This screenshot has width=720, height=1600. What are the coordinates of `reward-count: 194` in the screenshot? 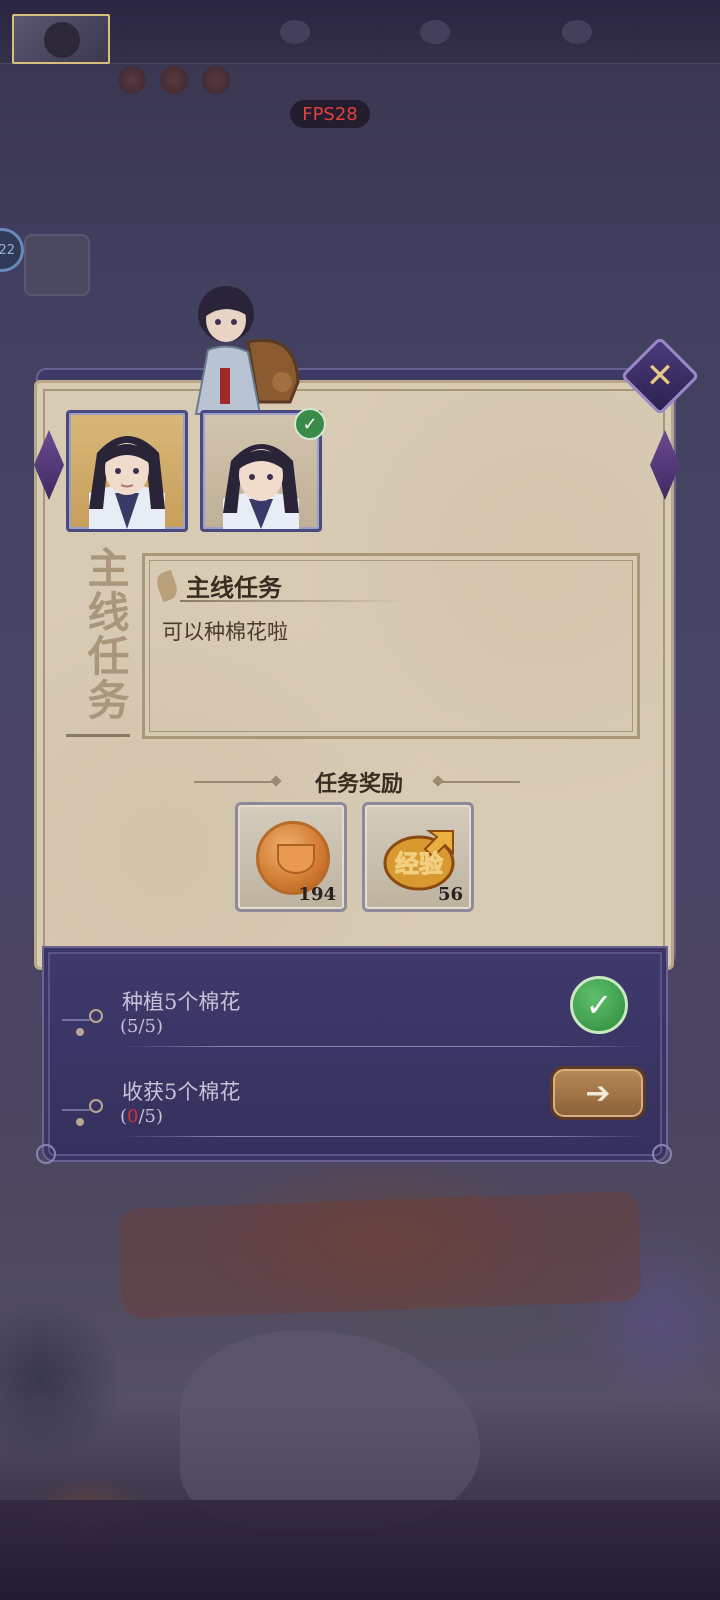 It's located at (317, 894).